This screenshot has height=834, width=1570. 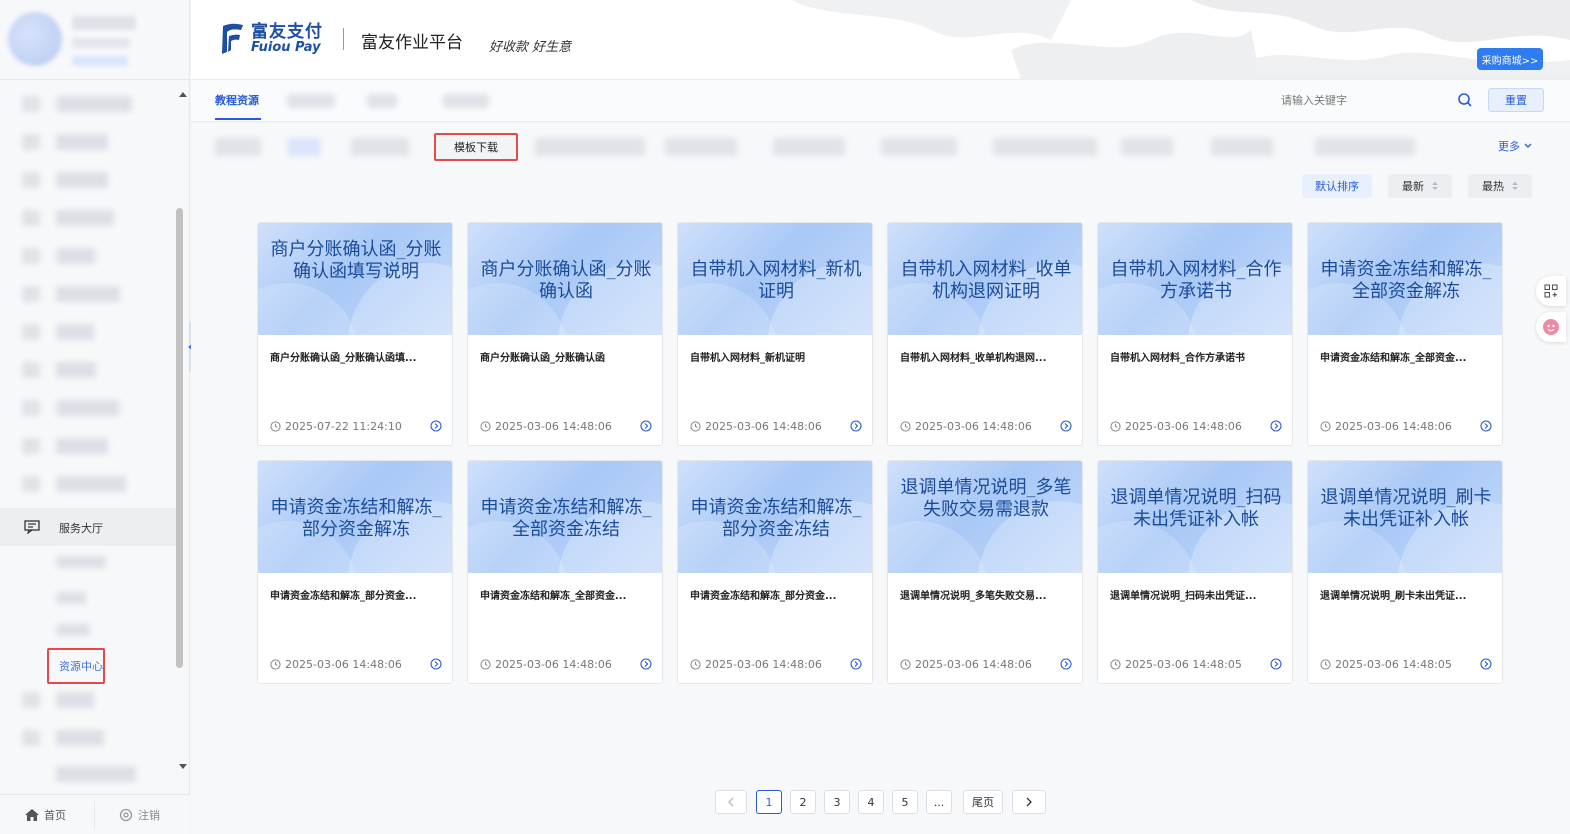 What do you see at coordinates (803, 802) in the screenshot?
I see `page-button-2: 2` at bounding box center [803, 802].